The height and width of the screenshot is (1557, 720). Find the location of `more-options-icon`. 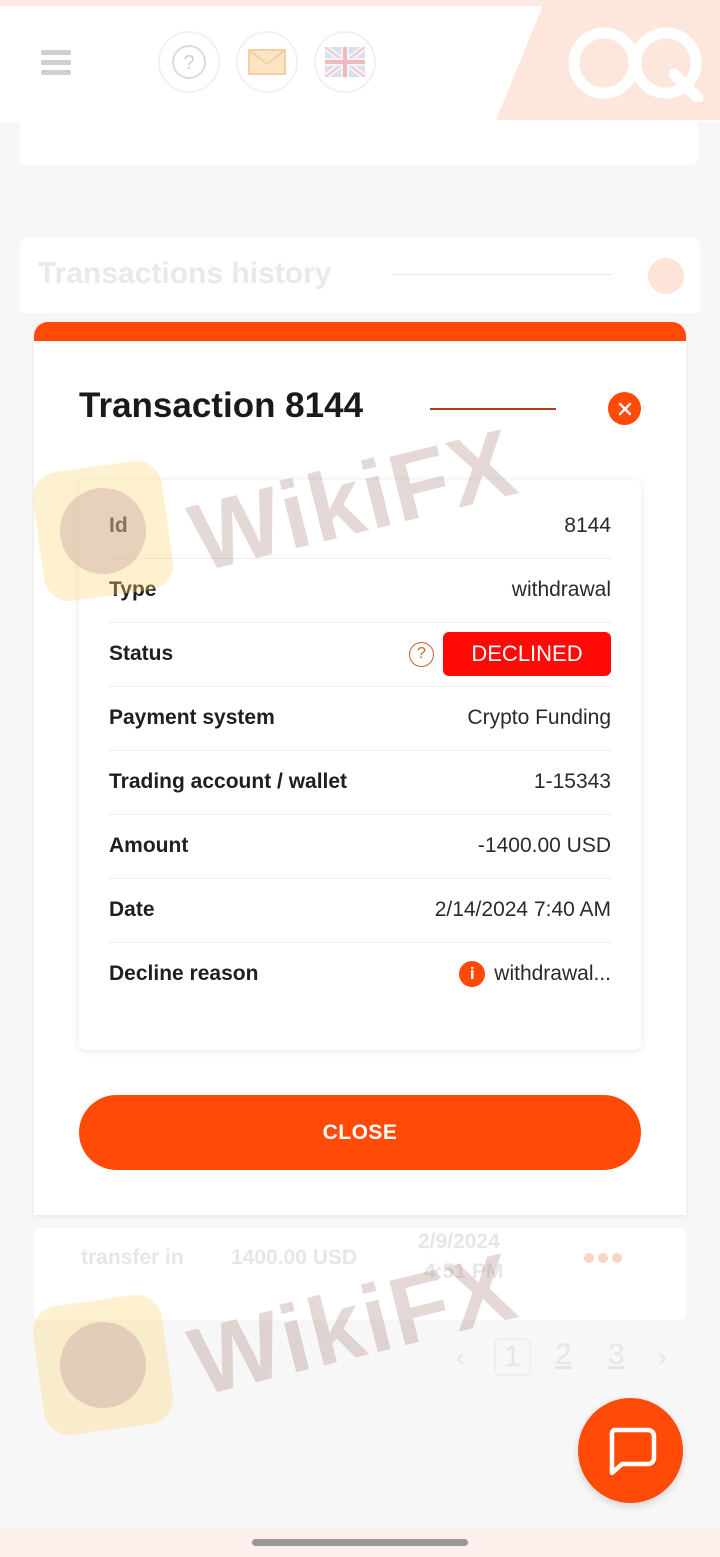

more-options-icon is located at coordinates (606, 1256).